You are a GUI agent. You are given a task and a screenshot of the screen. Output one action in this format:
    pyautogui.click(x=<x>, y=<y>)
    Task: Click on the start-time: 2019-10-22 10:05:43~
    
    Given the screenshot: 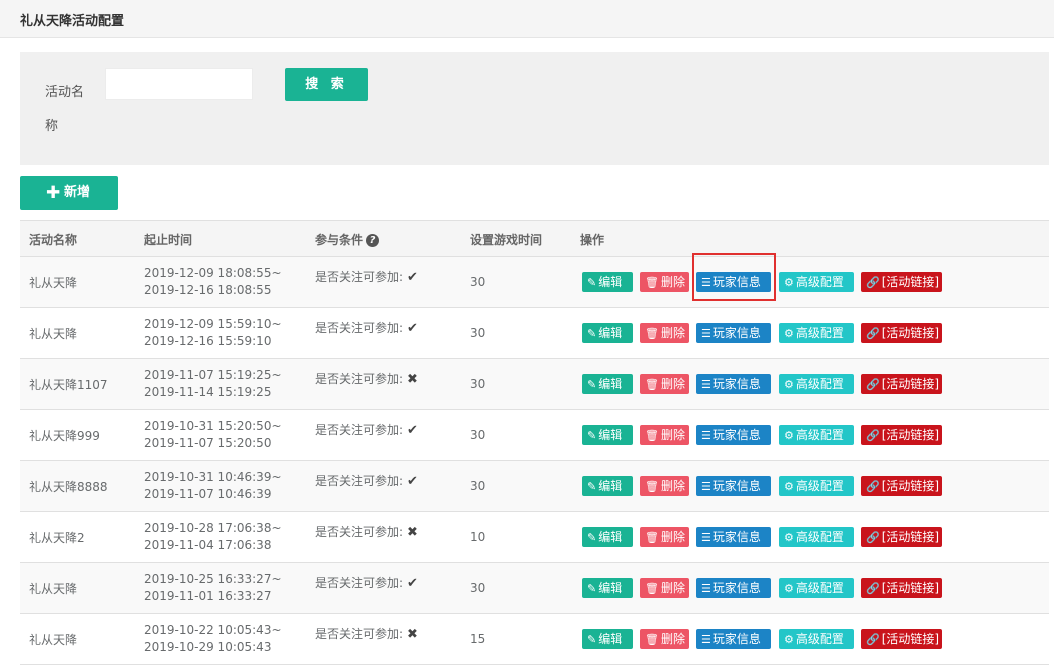 What is the action you would take?
    pyautogui.click(x=213, y=630)
    